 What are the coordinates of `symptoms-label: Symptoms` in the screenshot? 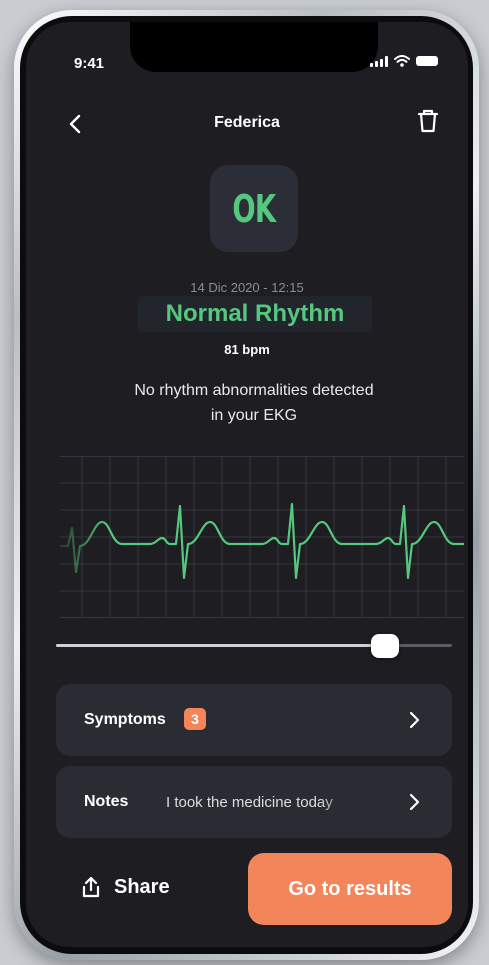 It's located at (125, 719).